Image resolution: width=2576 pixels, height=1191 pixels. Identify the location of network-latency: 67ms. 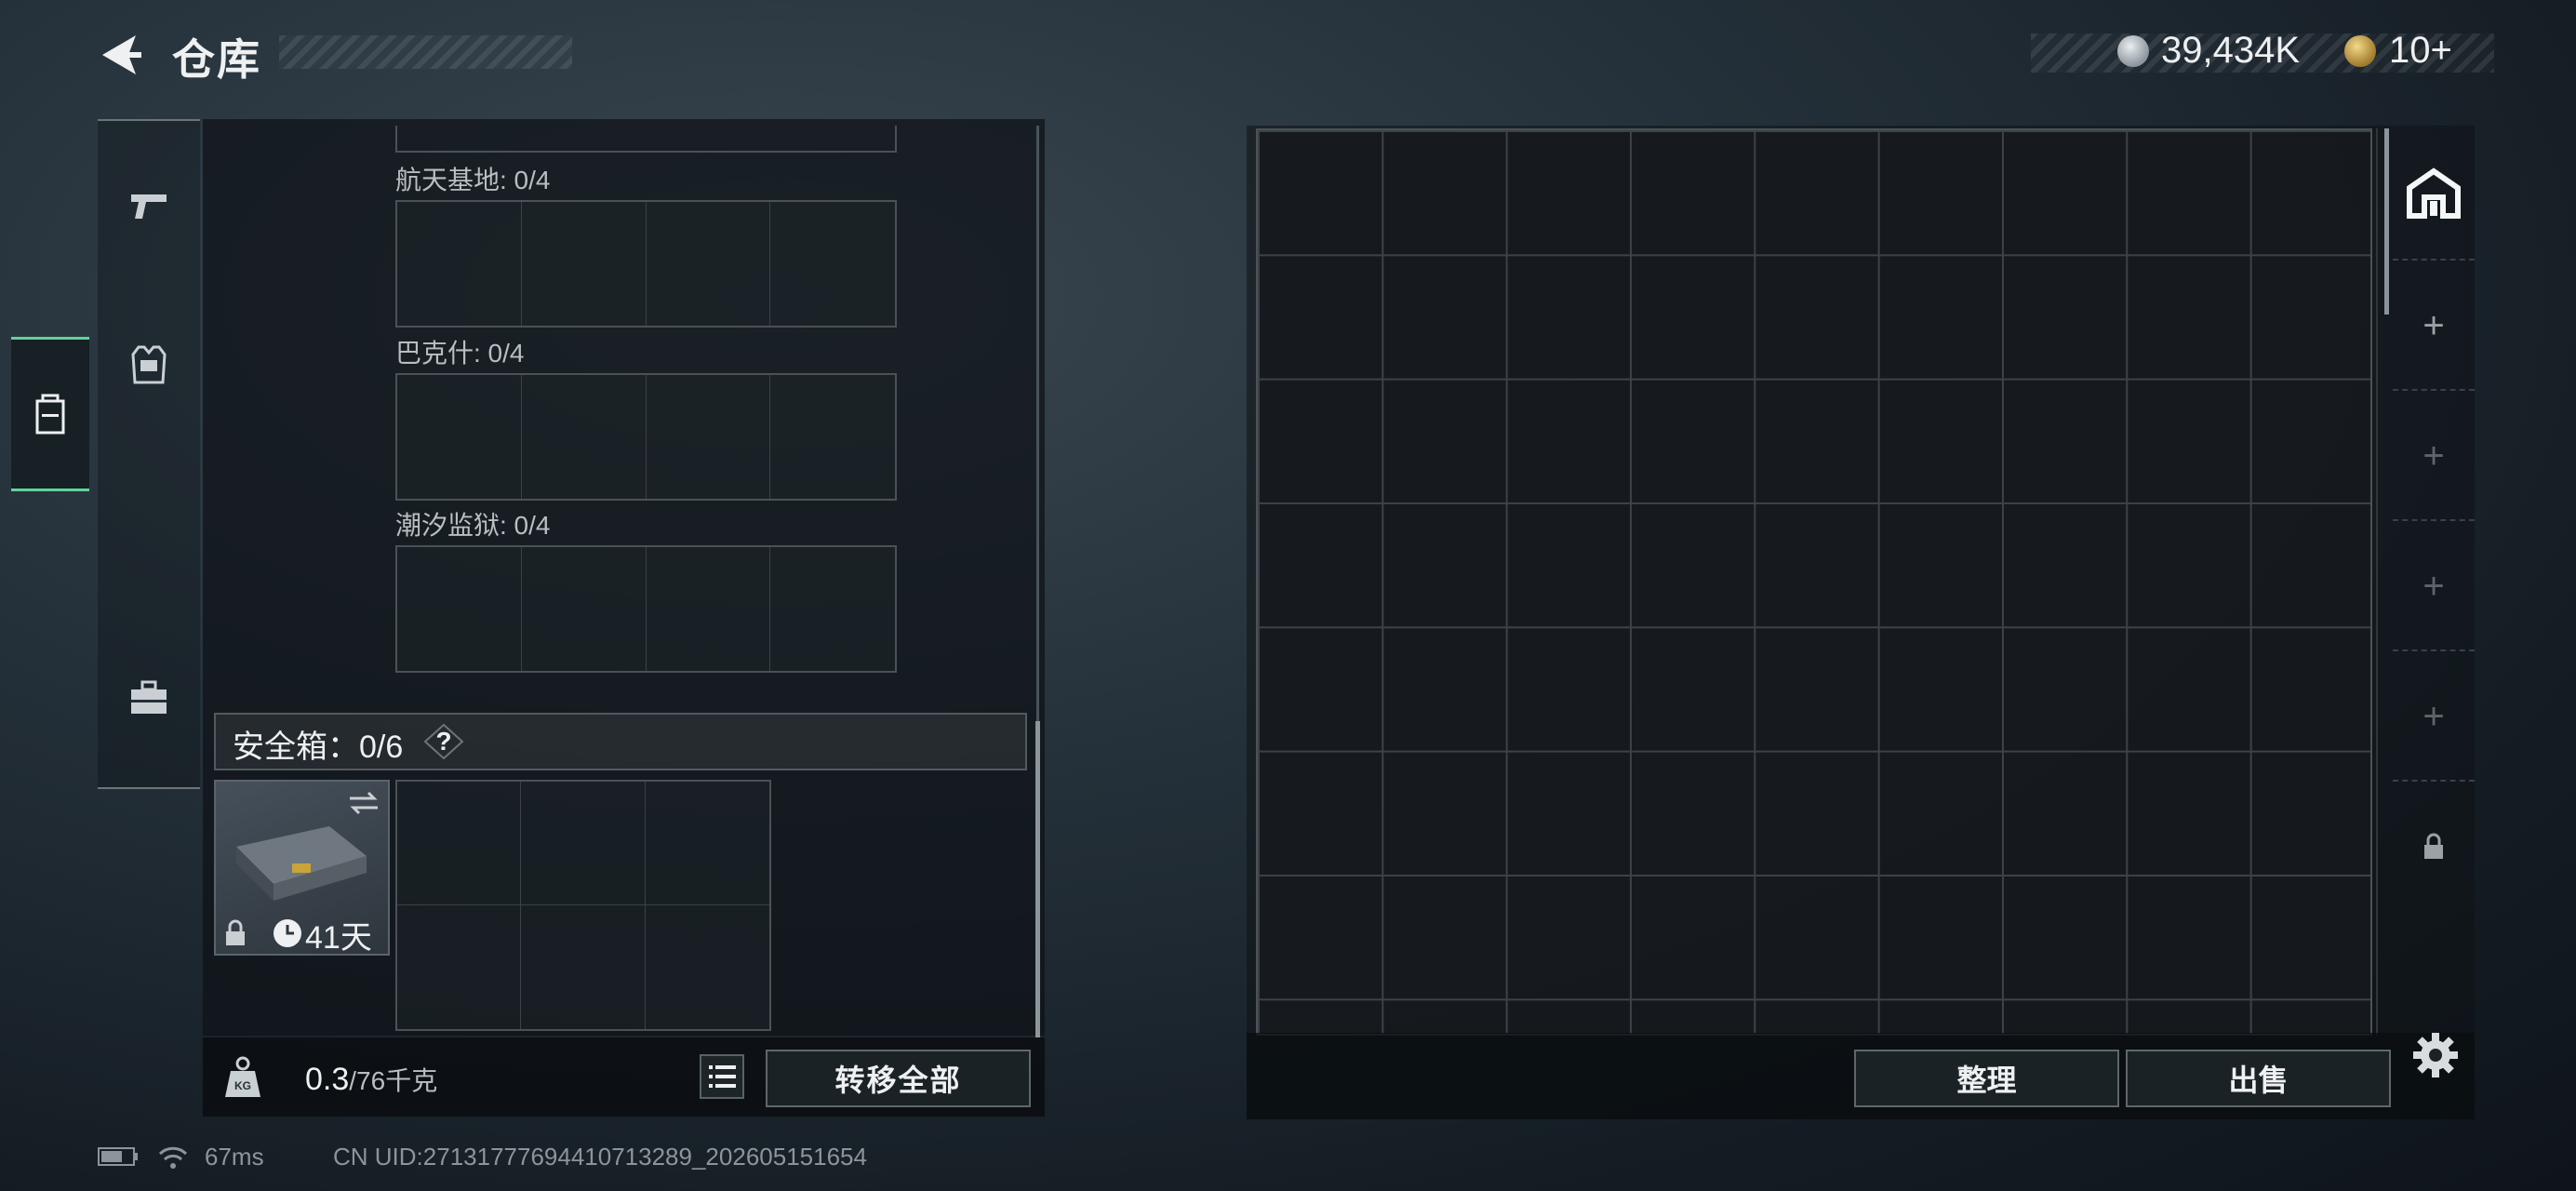
(234, 1157).